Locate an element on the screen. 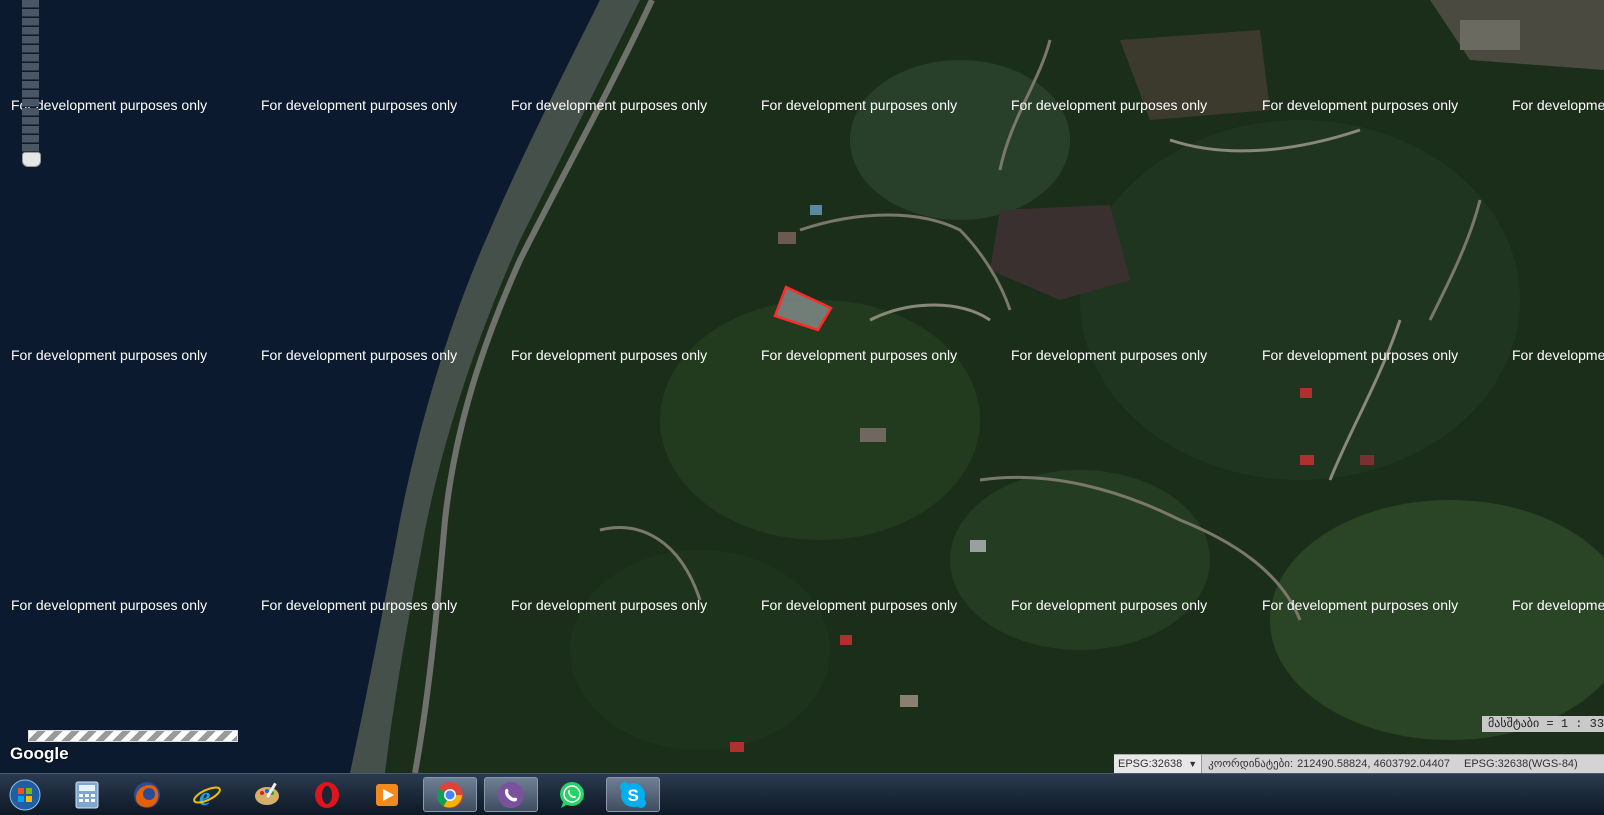  taskbar-opera is located at coordinates (327, 794).